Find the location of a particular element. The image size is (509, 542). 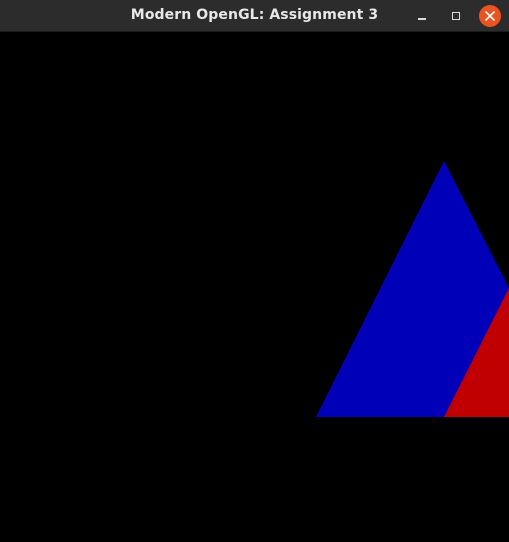

close-icon is located at coordinates (490, 16).